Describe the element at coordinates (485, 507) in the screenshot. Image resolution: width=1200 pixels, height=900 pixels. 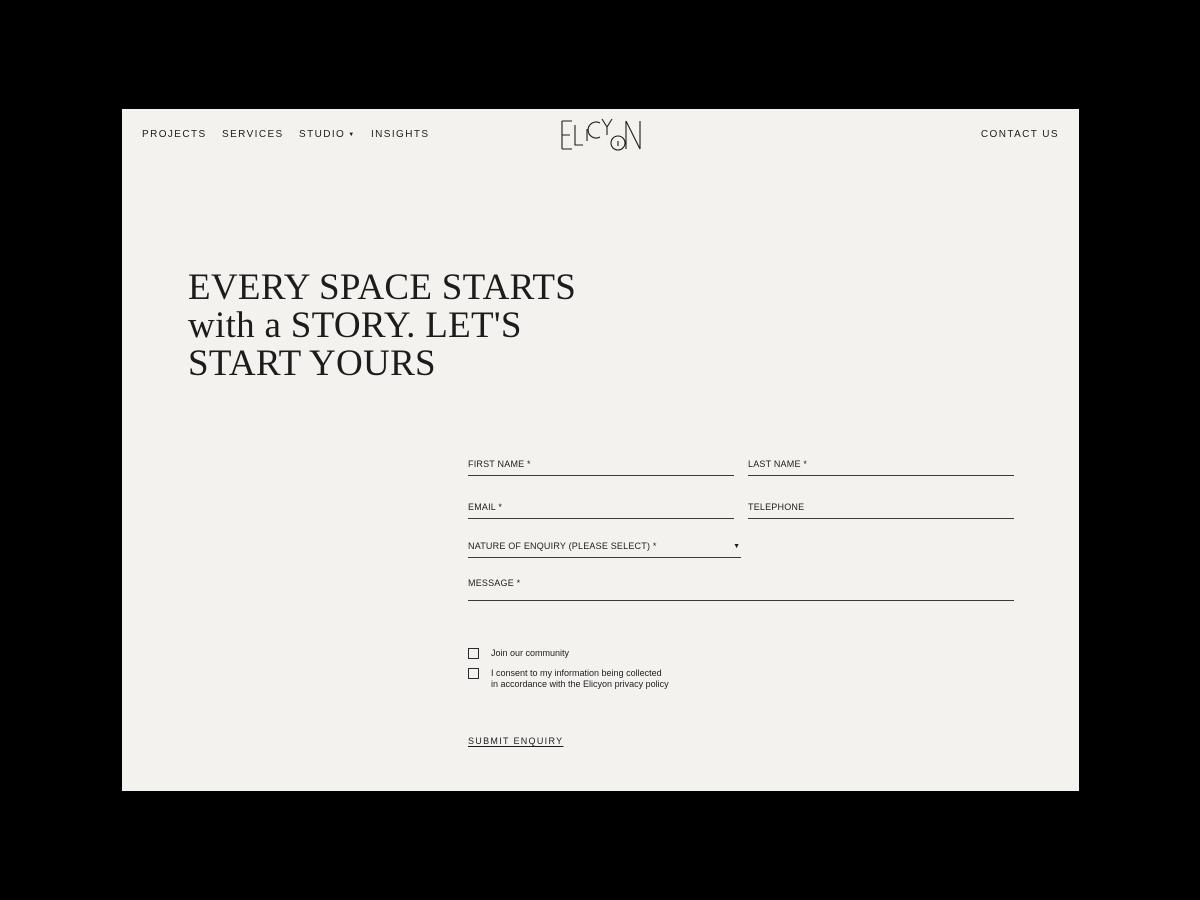
I see `email-label: EMAIL *` at that location.